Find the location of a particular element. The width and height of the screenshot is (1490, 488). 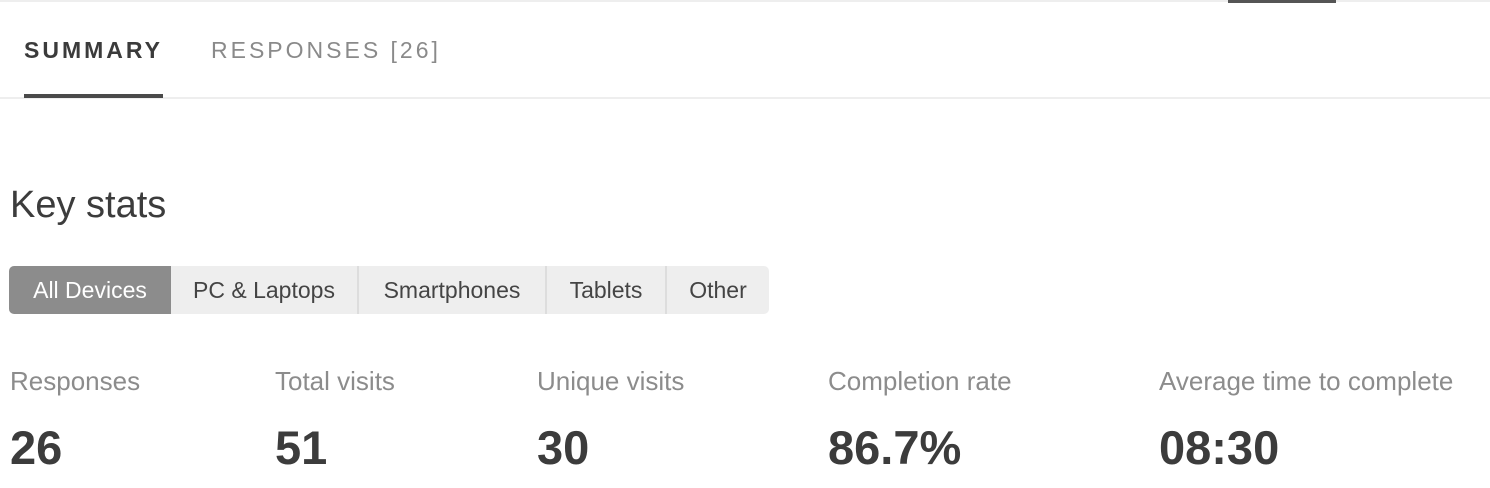

filter-all-devices: All Devices is located at coordinates (90, 290).